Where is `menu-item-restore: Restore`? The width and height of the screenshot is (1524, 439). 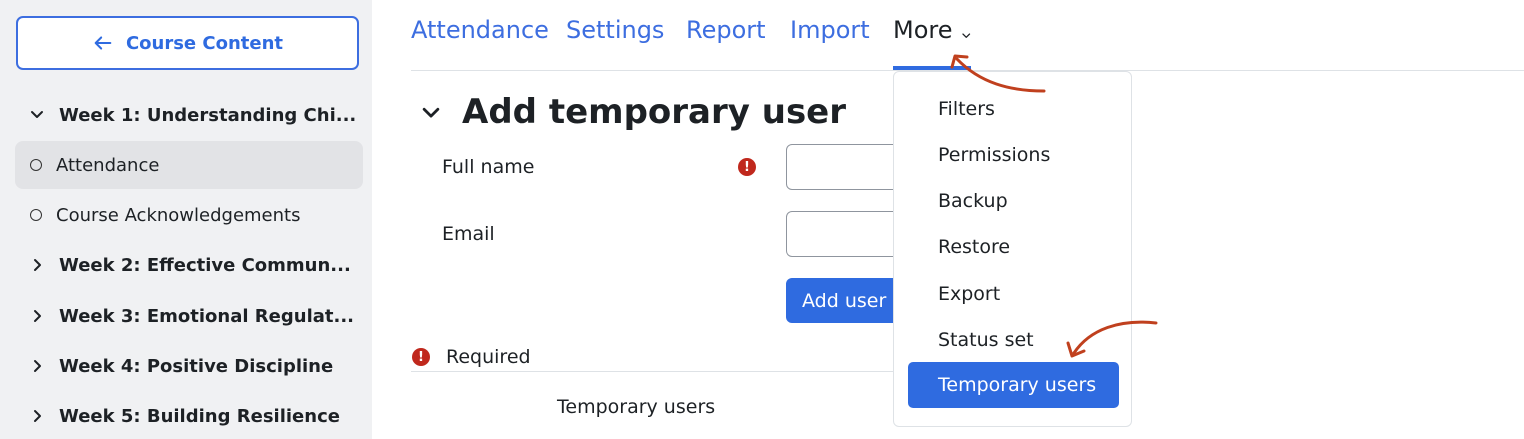 menu-item-restore: Restore is located at coordinates (974, 247).